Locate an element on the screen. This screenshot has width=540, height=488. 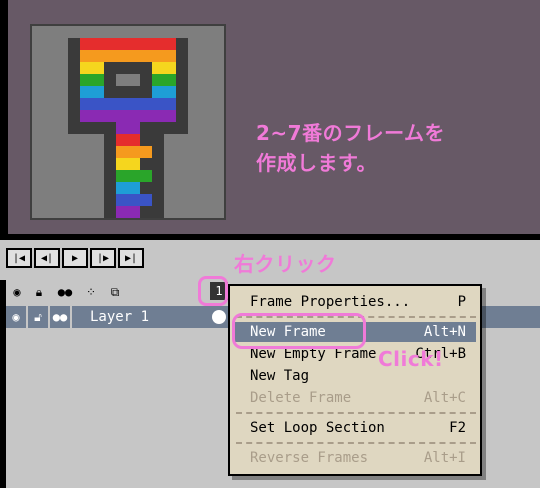
first-frame-icon: |◀ is located at coordinates (19, 258).